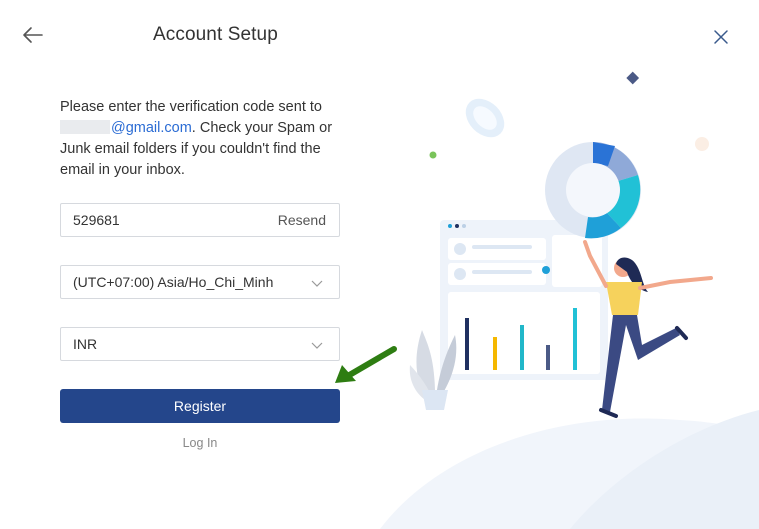 The image size is (759, 529). I want to click on resend-button: Resend, so click(302, 220).